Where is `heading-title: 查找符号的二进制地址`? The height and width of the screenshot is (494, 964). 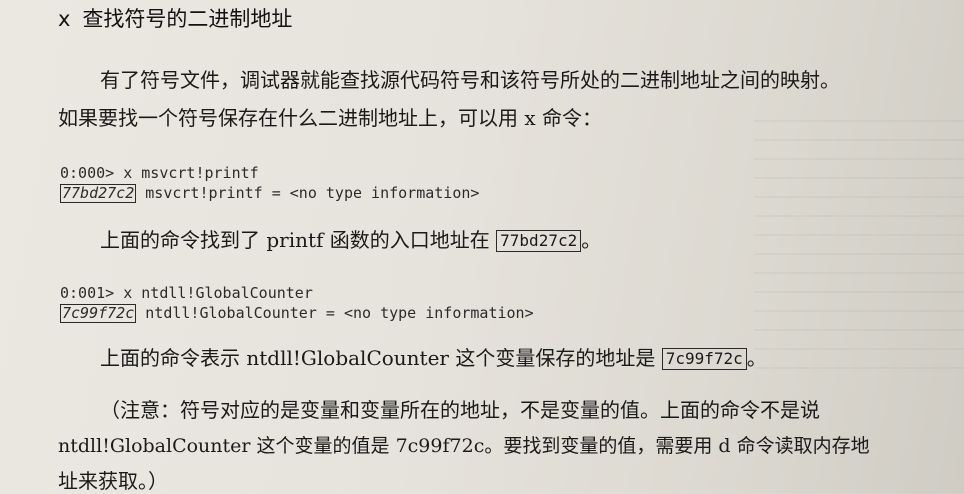 heading-title: 查找符号的二进制地址 is located at coordinates (187, 19).